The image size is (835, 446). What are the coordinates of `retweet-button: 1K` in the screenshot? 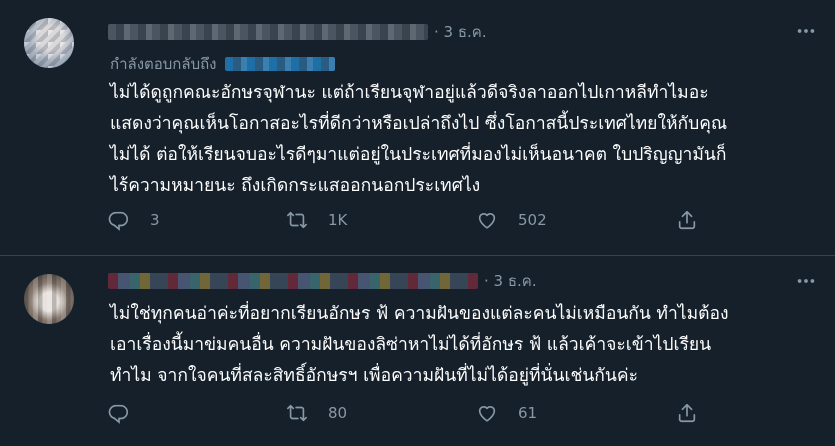 It's located at (316, 220).